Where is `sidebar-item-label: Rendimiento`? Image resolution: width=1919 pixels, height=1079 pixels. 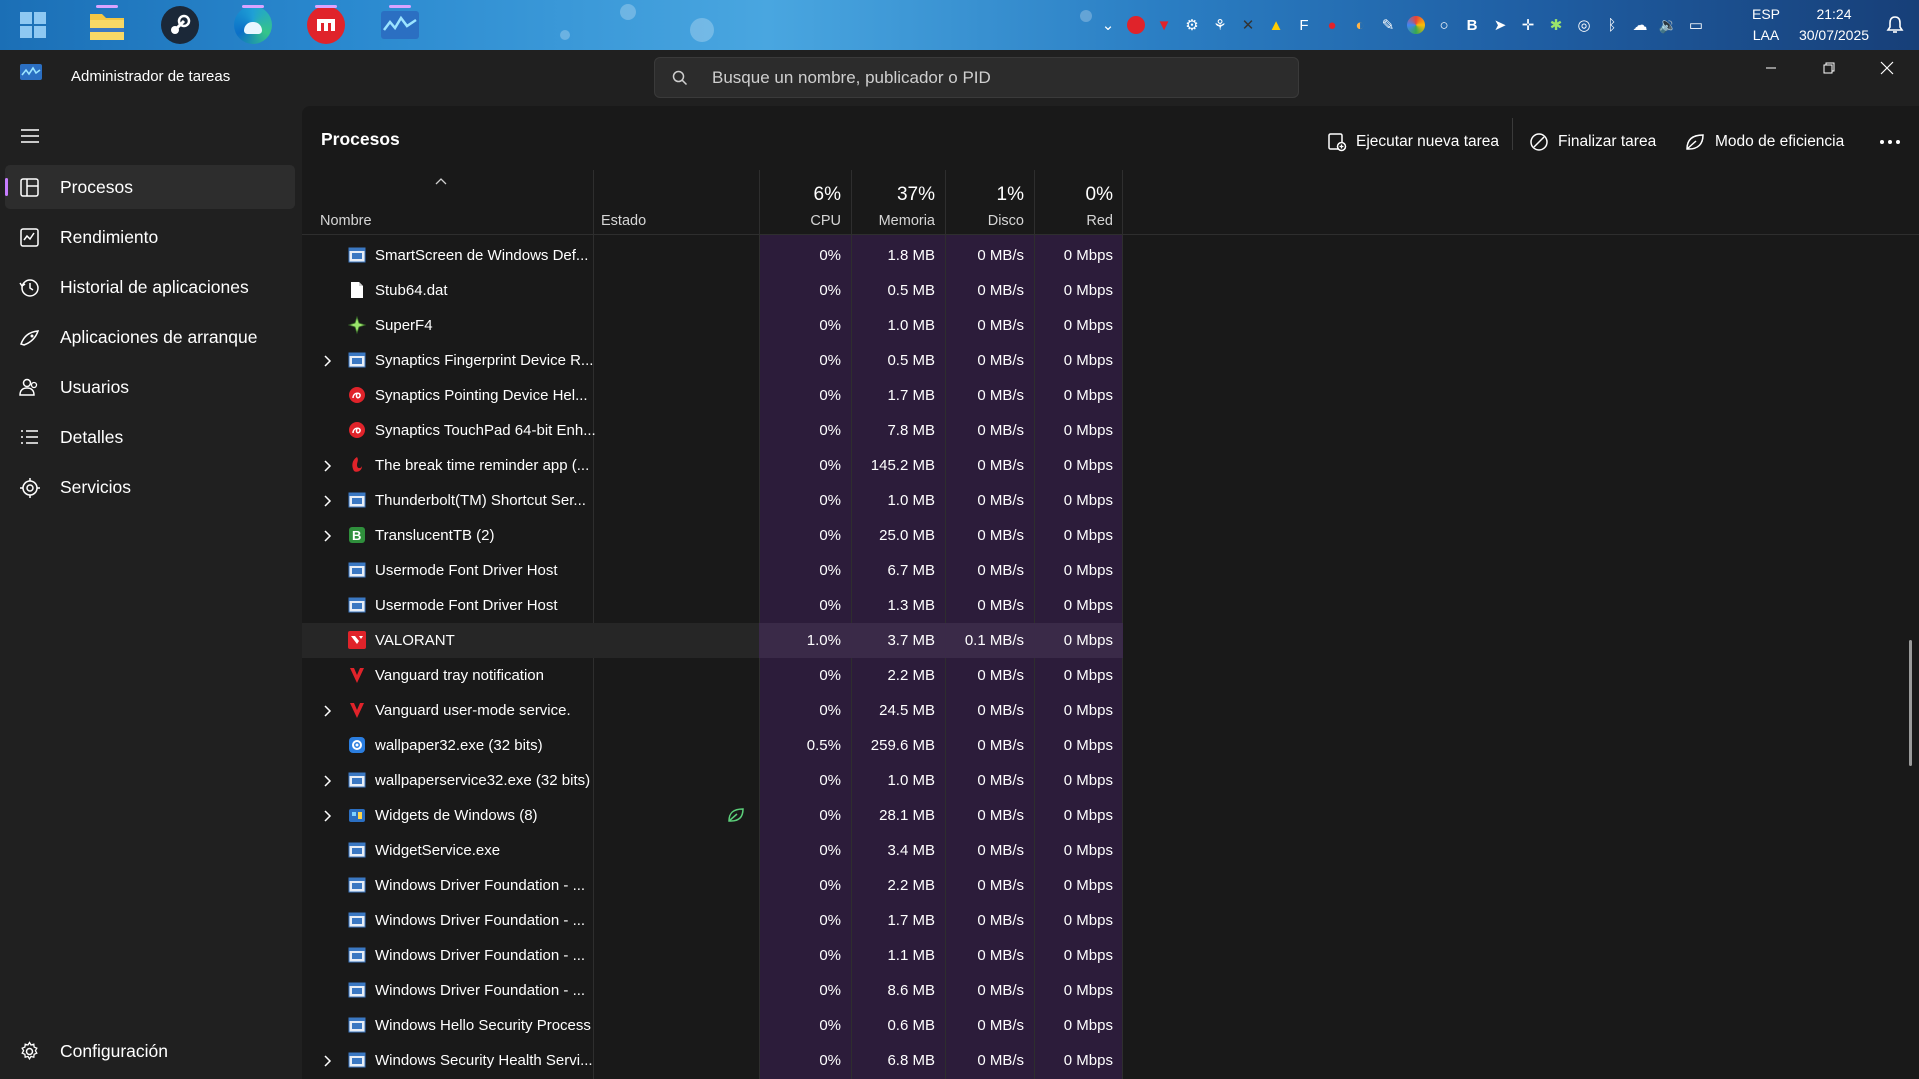 sidebar-item-label: Rendimiento is located at coordinates (109, 236).